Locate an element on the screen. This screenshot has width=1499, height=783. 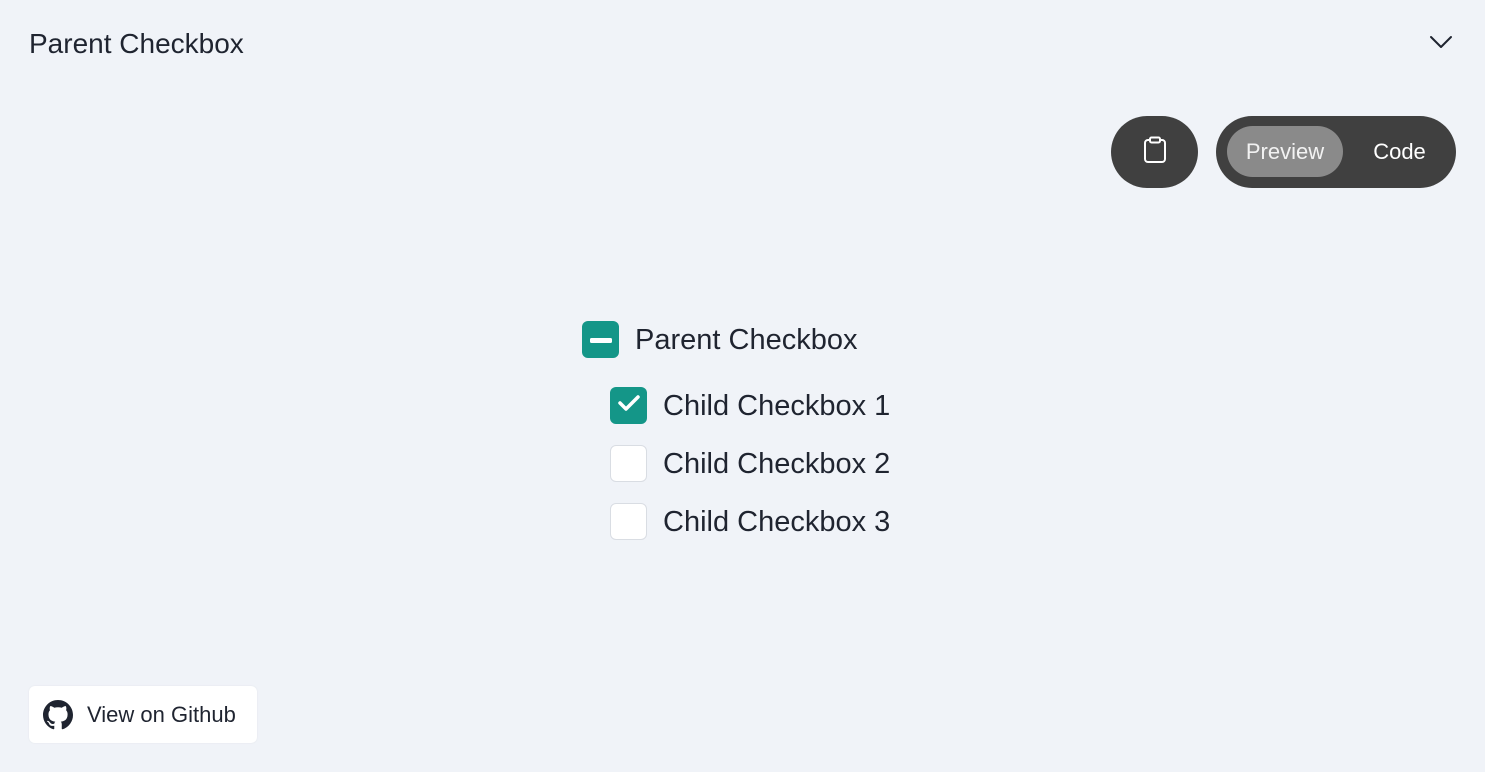
copy-code-button is located at coordinates (1154, 152).